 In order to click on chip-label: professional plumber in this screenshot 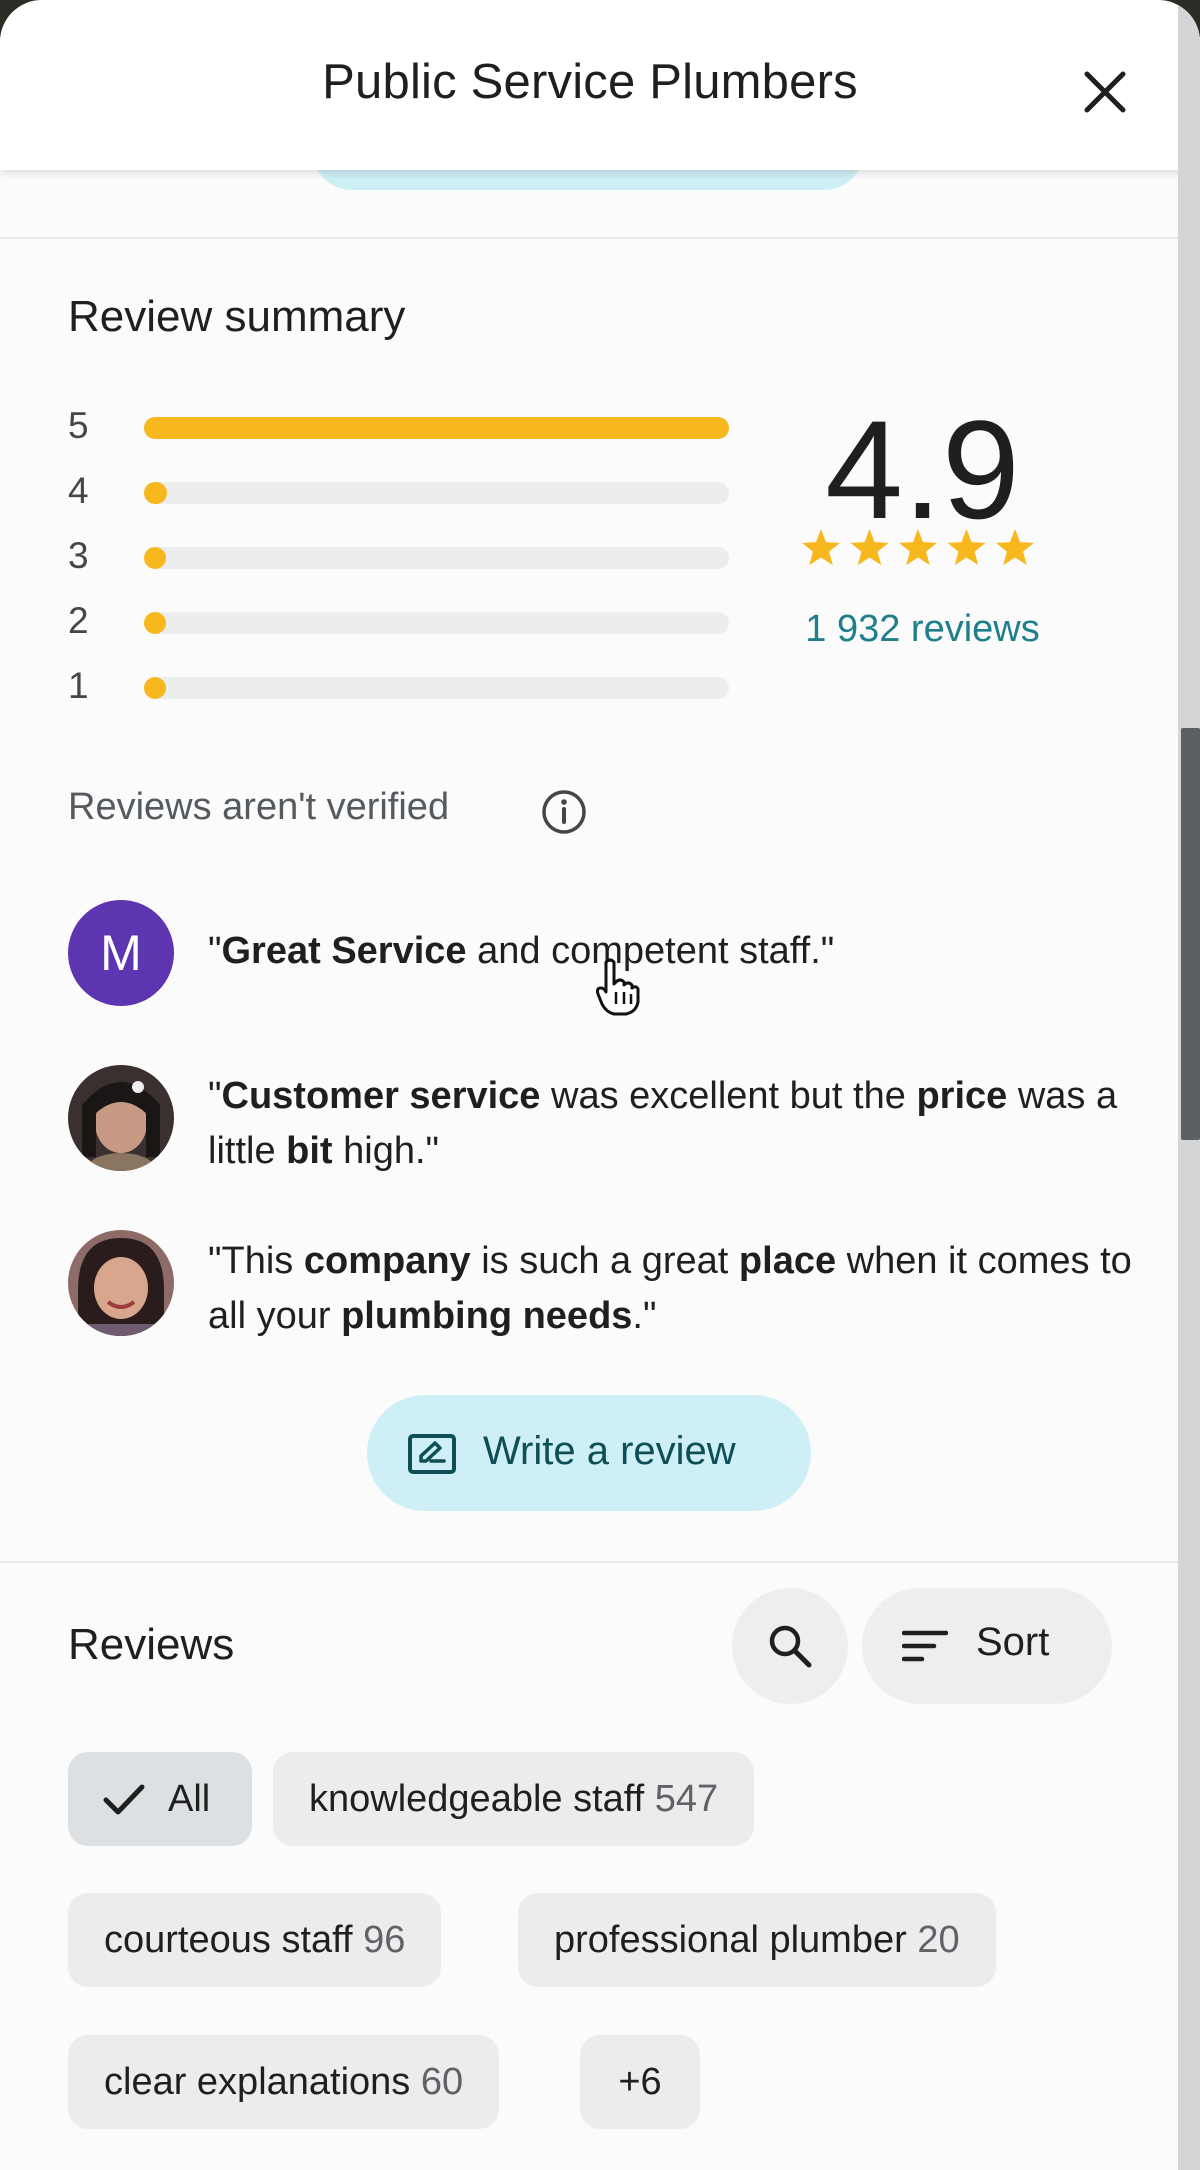, I will do `click(730, 1940)`.